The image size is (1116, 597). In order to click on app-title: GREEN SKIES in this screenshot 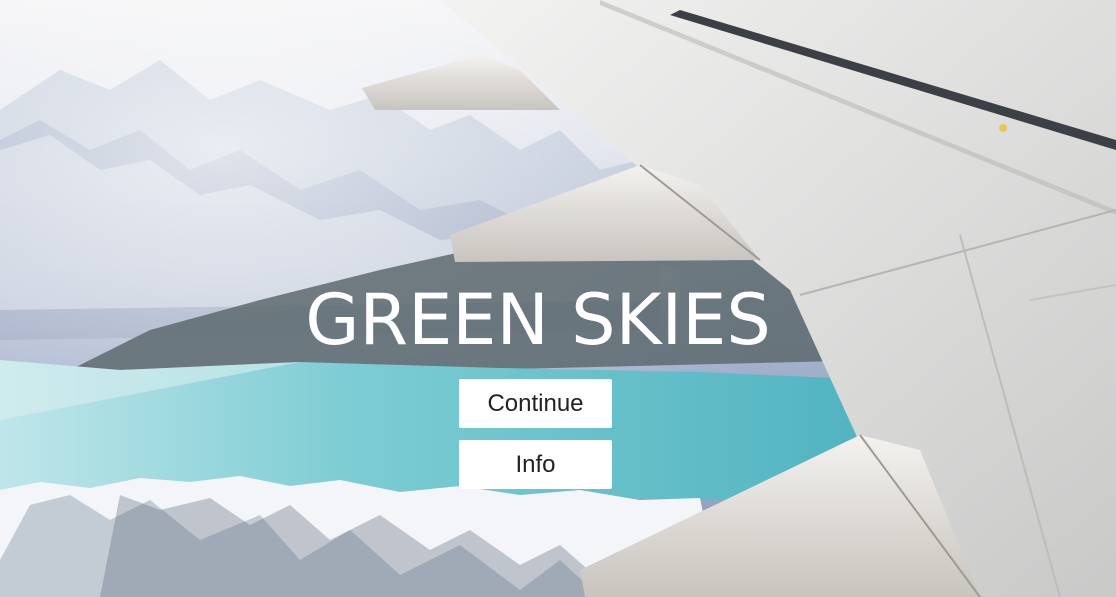, I will do `click(538, 320)`.